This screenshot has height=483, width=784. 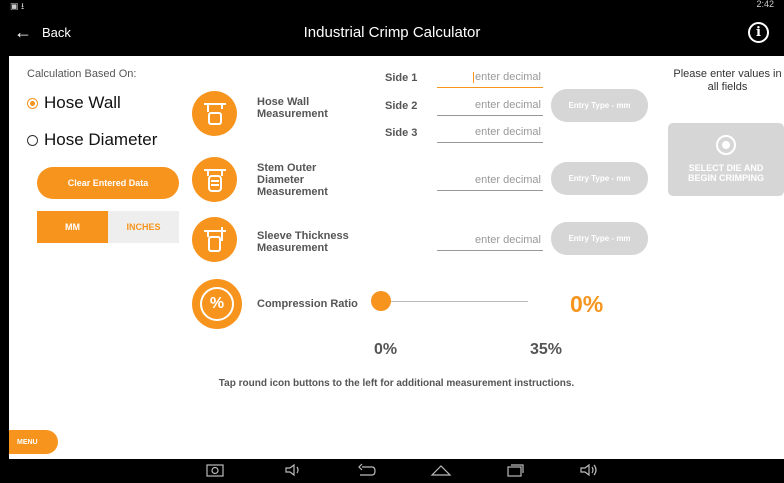 I want to click on compression-slider-thumb, so click(x=381, y=301).